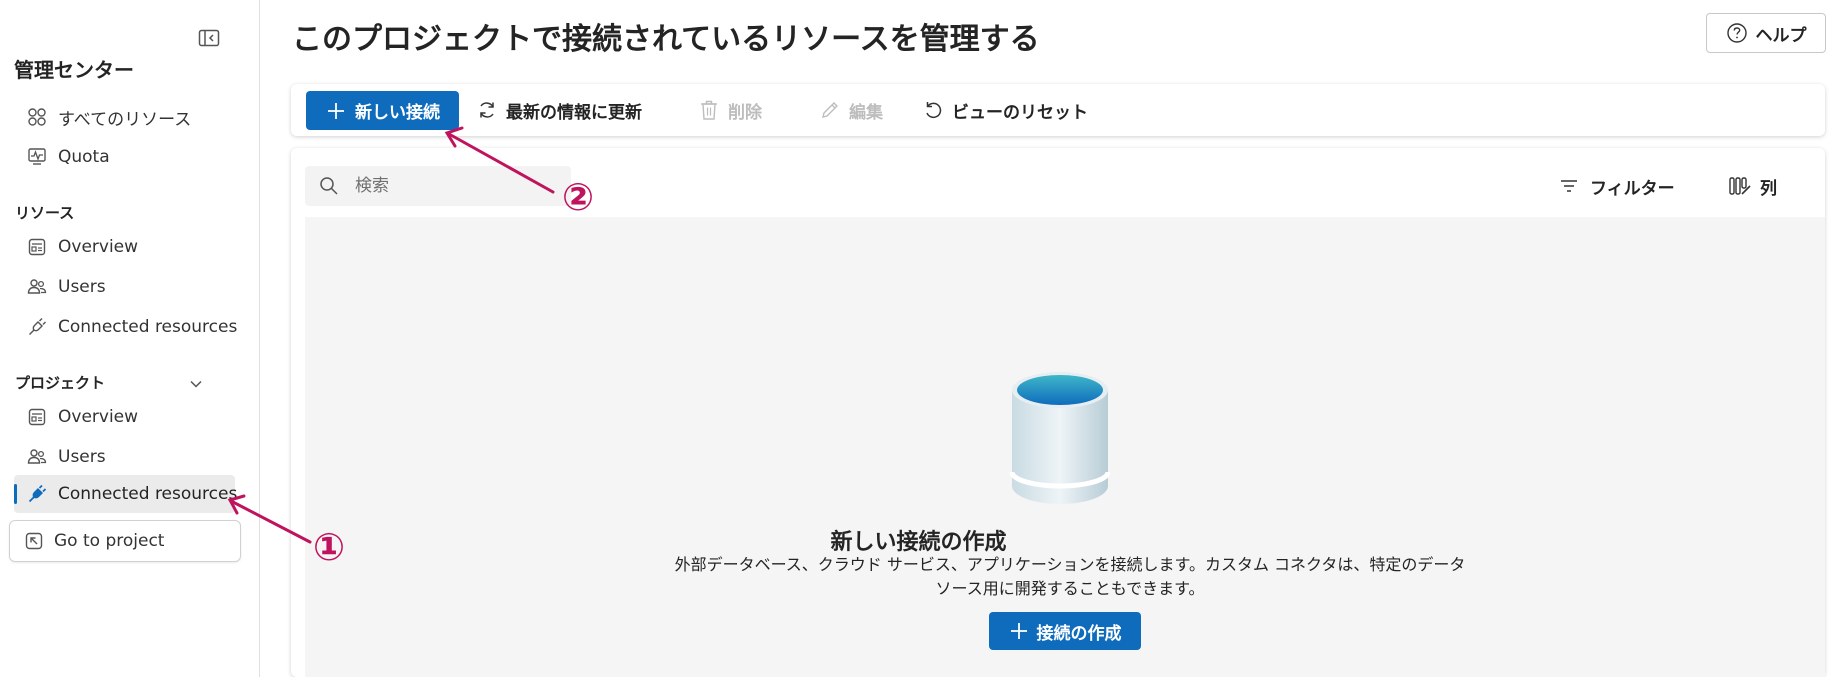  I want to click on sidebar-title: 管理センター, so click(74, 70).